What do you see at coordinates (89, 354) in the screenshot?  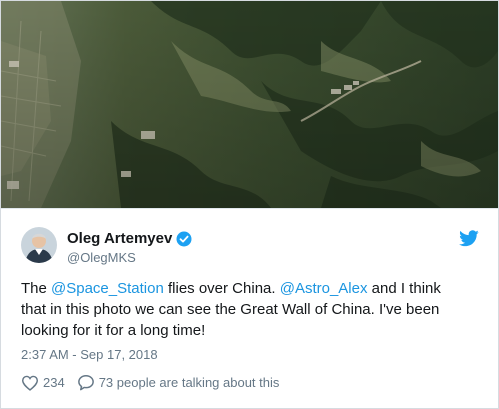 I see `tweet-timestamp: 2:37 AM - Sep 17, 2018` at bounding box center [89, 354].